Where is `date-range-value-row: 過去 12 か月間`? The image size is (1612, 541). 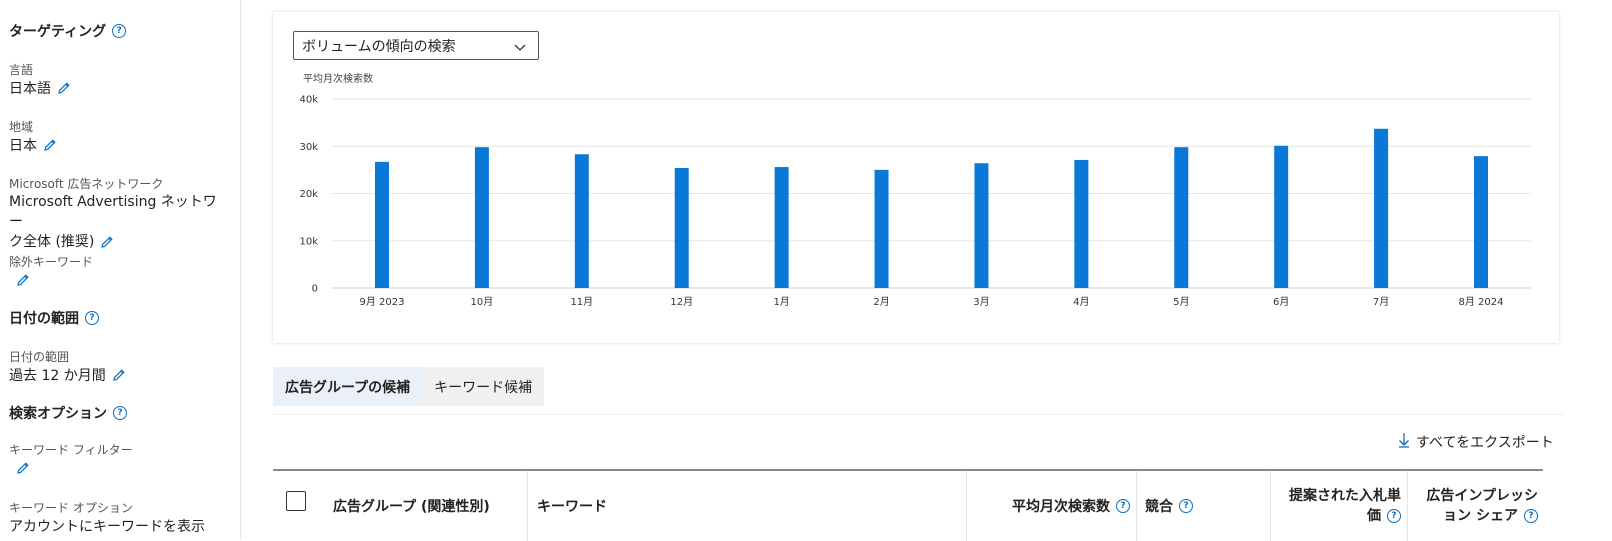
date-range-value-row: 過去 12 か月間 is located at coordinates (67, 375).